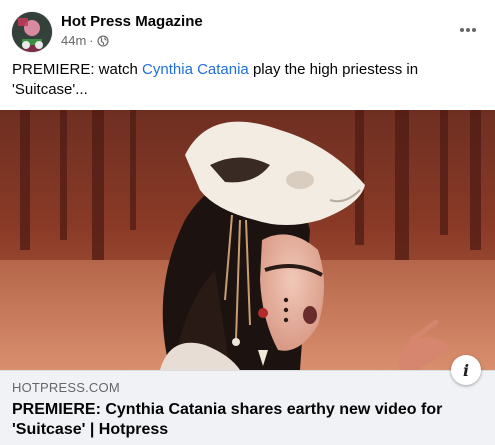 This screenshot has width=495, height=445. I want to click on post-time: 44m, so click(73, 41).